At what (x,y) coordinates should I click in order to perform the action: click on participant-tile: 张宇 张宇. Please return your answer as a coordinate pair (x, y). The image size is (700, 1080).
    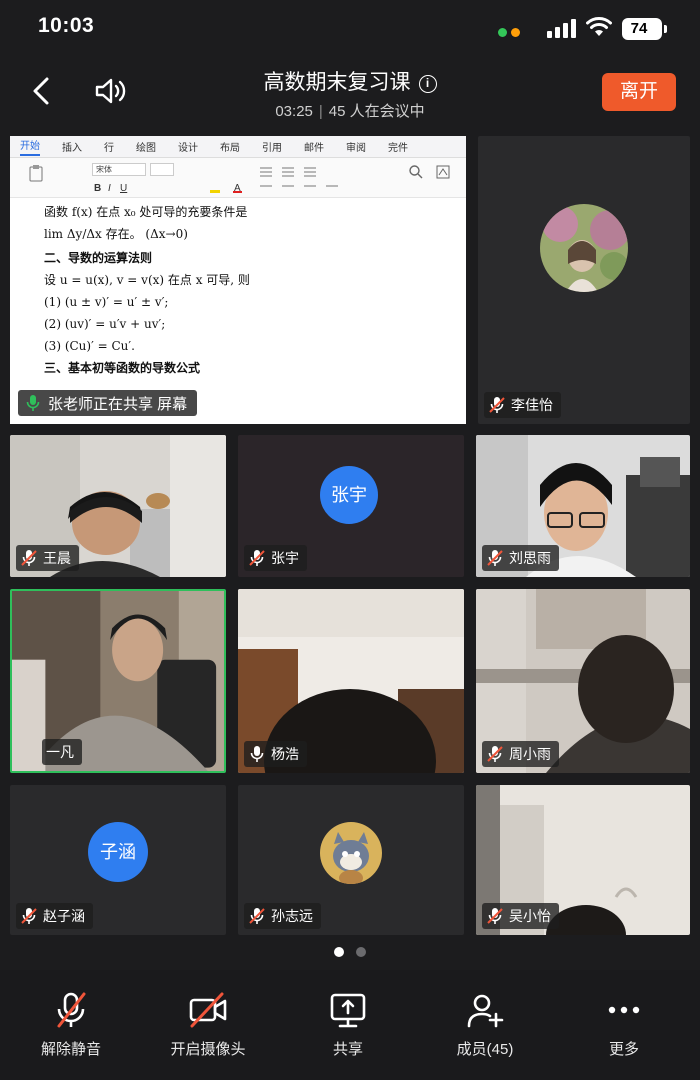
    Looking at the image, I should click on (351, 506).